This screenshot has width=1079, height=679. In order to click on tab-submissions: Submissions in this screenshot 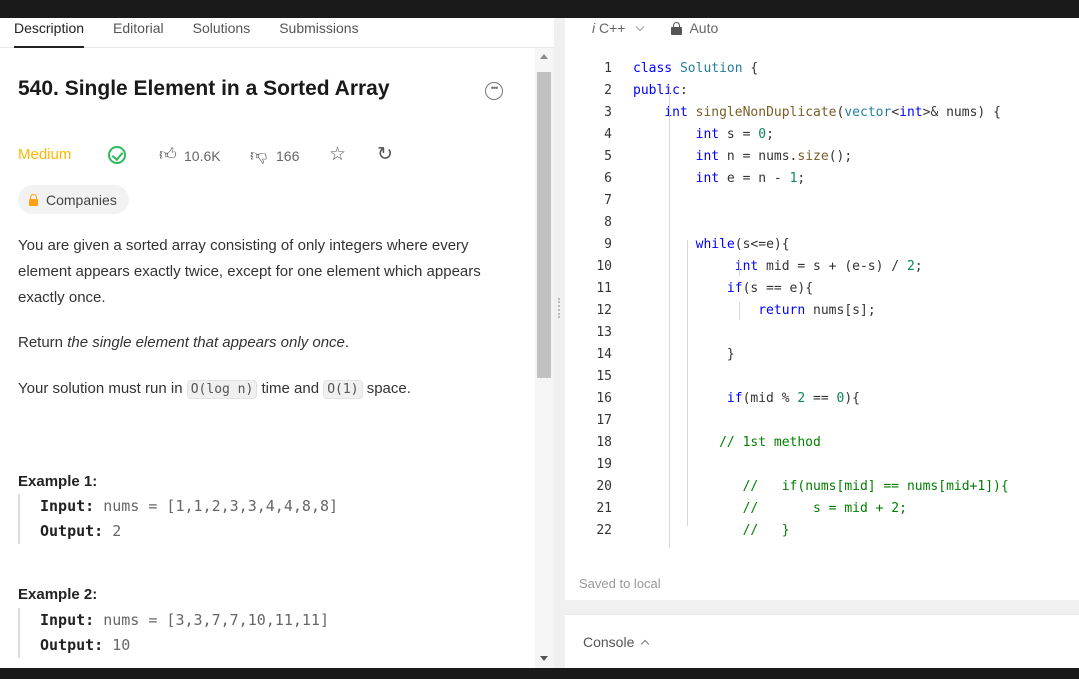, I will do `click(318, 33)`.